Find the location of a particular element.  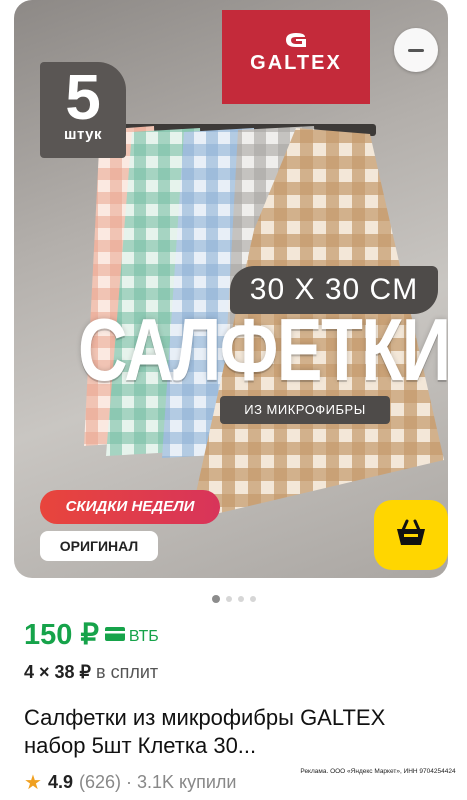

bank-card-icon is located at coordinates (114, 634).